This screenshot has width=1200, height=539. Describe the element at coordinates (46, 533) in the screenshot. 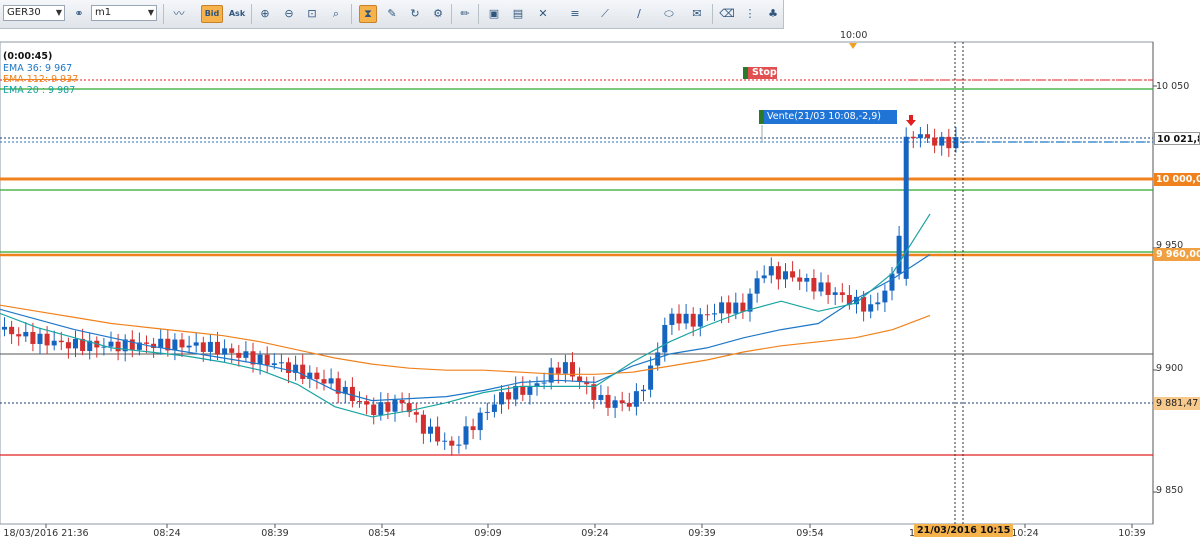

I see `time-axis-label: 18/03/2016 21:36` at that location.